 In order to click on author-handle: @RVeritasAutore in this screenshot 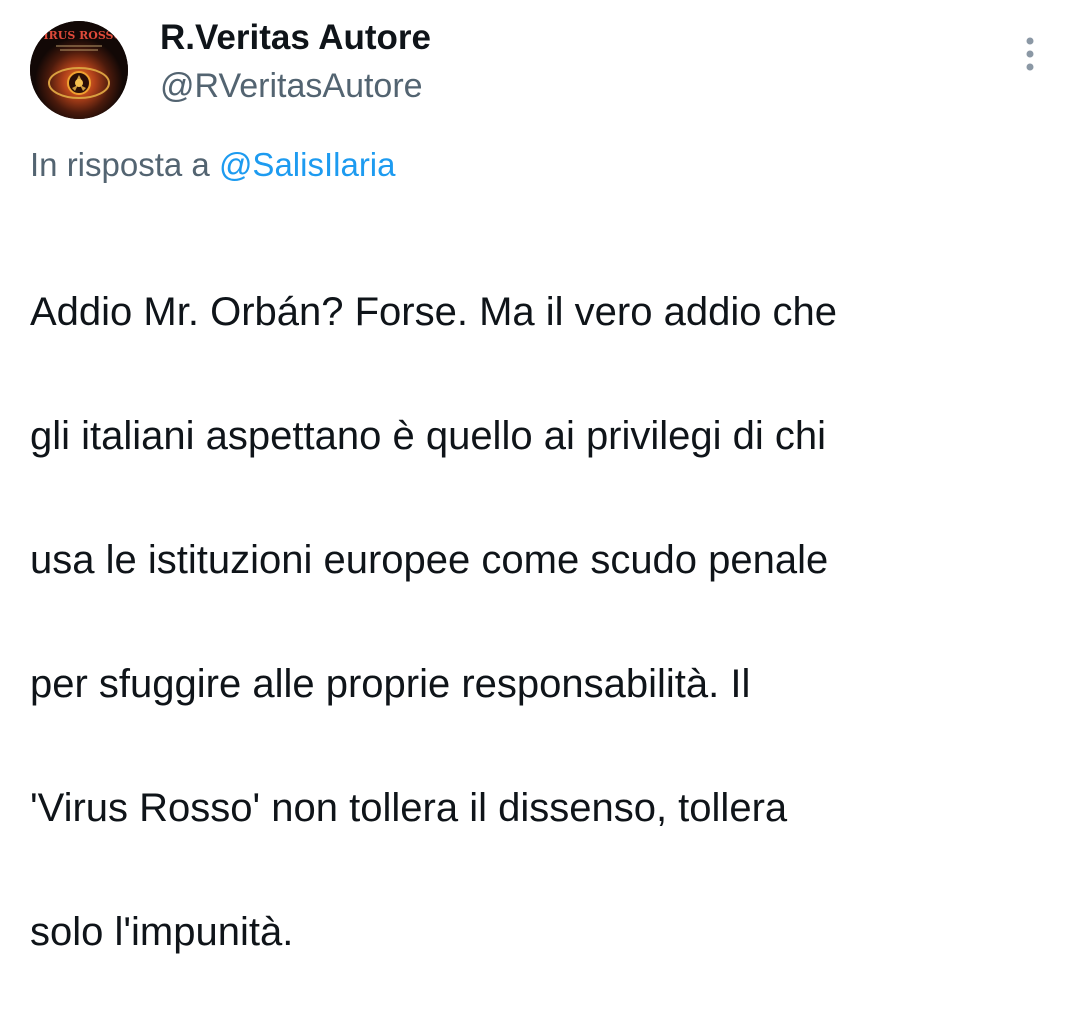, I will do `click(291, 86)`.